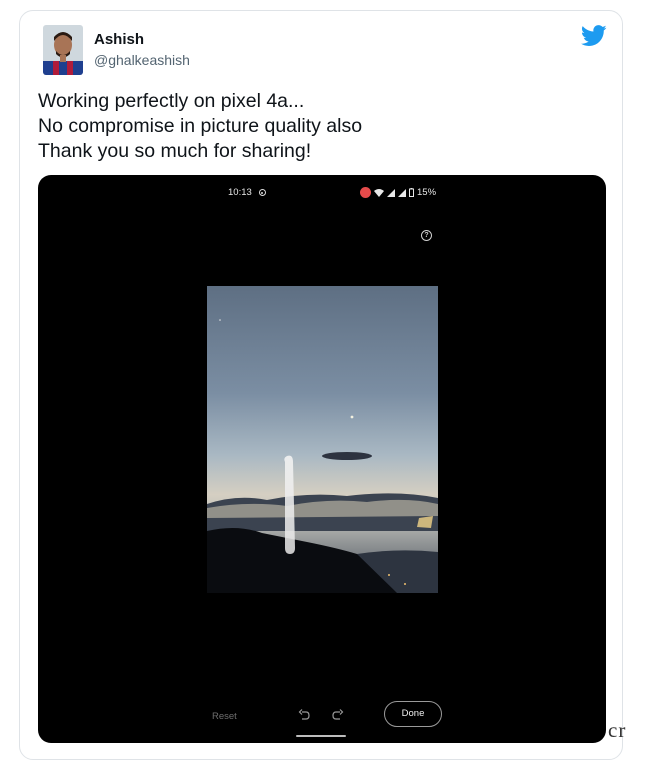  What do you see at coordinates (119, 39) in the screenshot?
I see `author-name: Ashish` at bounding box center [119, 39].